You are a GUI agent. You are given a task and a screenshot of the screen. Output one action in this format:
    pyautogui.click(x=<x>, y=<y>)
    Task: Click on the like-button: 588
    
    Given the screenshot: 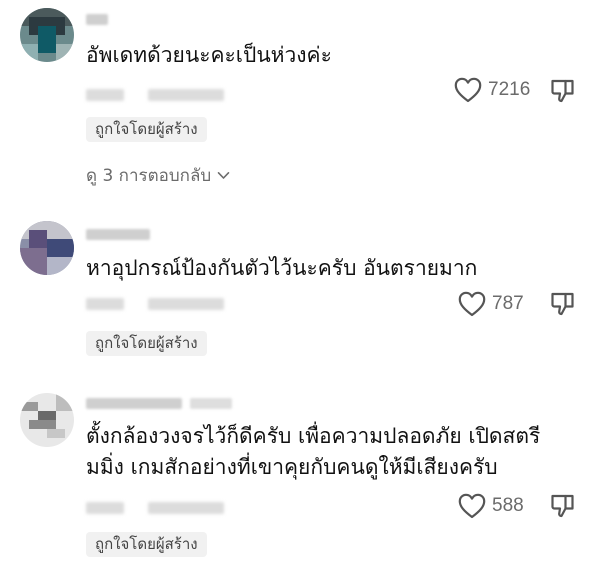 What is the action you would take?
    pyautogui.click(x=491, y=506)
    